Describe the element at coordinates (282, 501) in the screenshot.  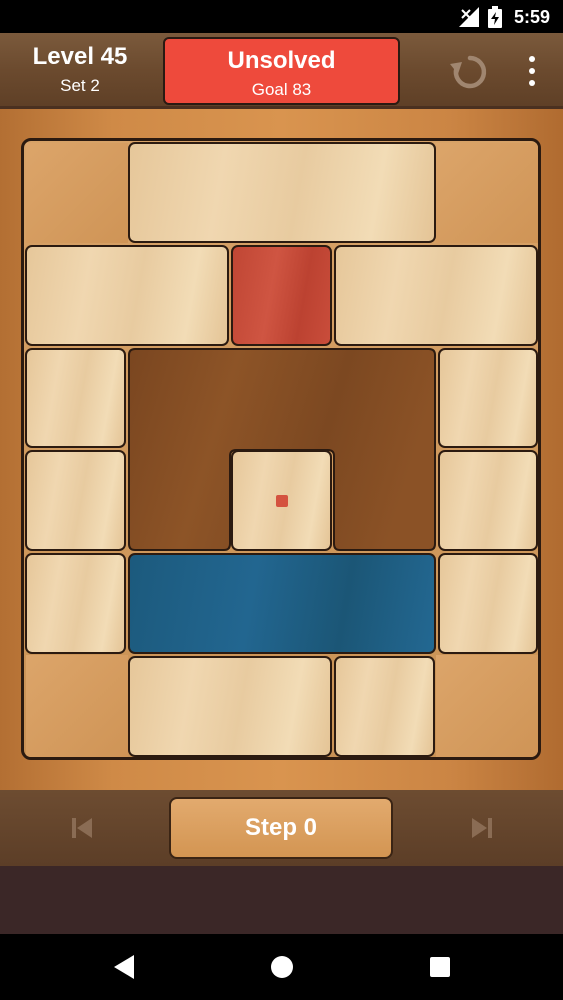
I see `goal-target-marker` at that location.